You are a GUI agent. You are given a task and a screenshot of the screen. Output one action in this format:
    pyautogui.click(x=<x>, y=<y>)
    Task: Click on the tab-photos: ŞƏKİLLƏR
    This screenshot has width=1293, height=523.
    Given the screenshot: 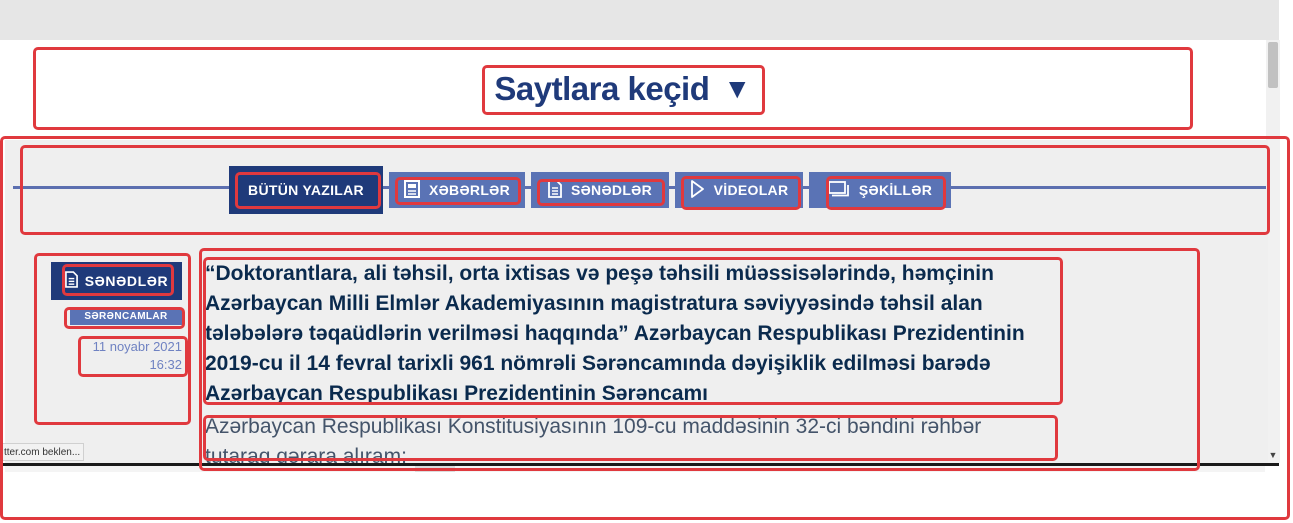 What is the action you would take?
    pyautogui.click(x=880, y=190)
    